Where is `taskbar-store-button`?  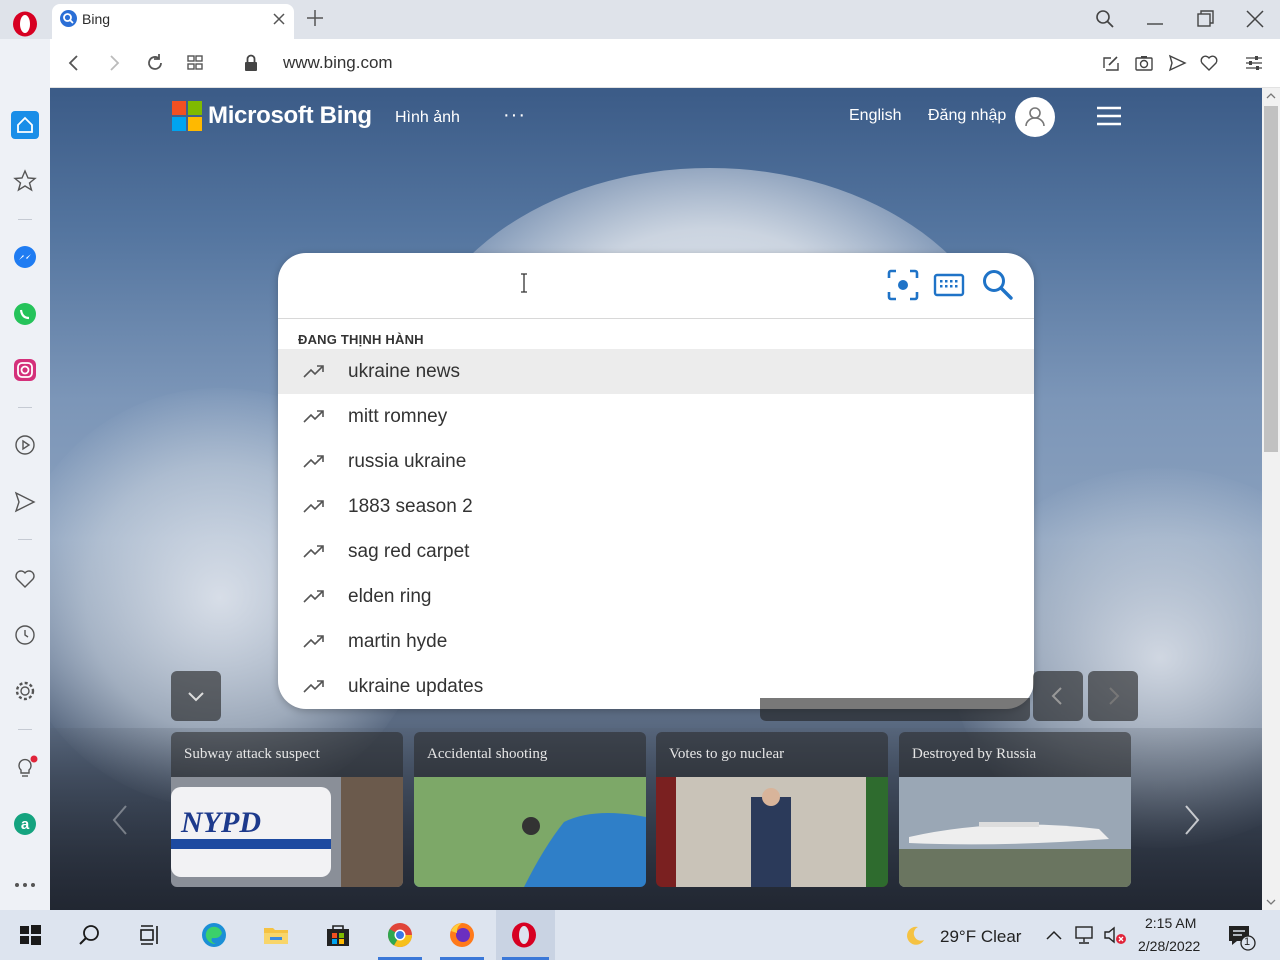
taskbar-store-button is located at coordinates (338, 935).